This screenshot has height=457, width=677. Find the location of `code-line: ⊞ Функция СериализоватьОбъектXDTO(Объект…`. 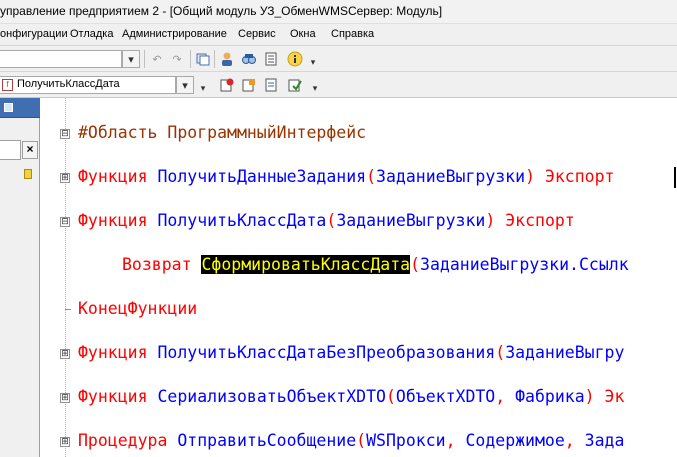

code-line: ⊞ Функция СериализоватьОбъектXDTO(Объект… is located at coordinates (359, 398).